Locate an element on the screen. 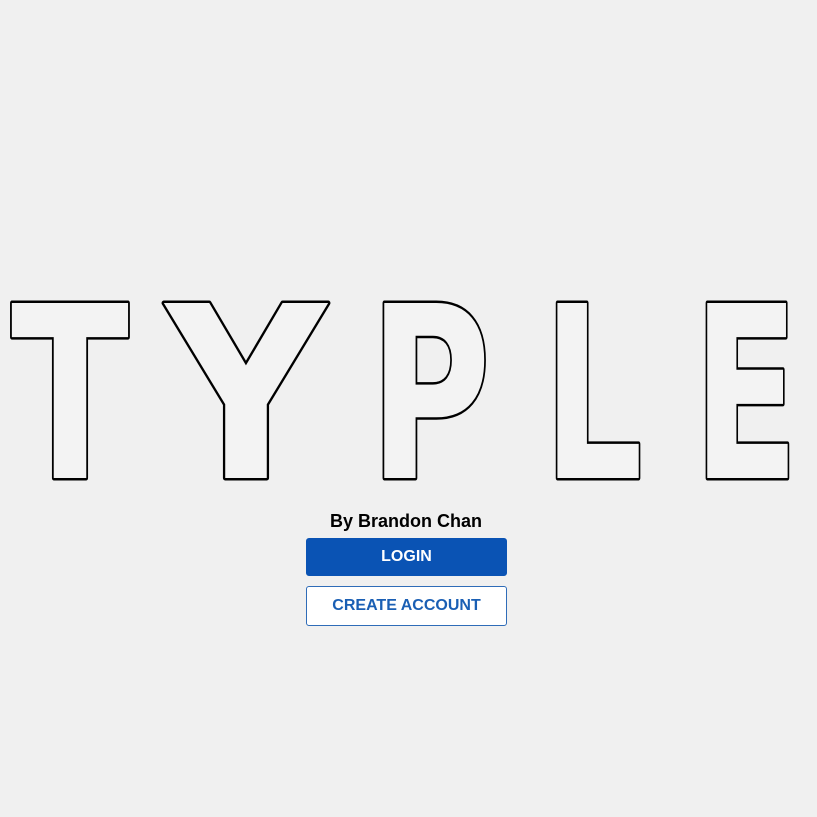  logo-letter-p: P is located at coordinates (430, 394).